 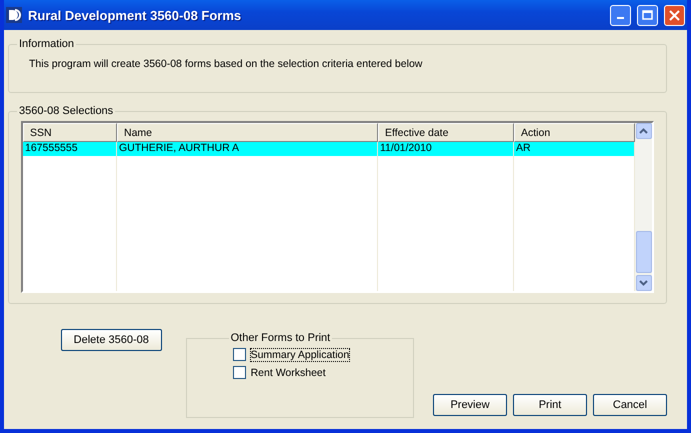 What do you see at coordinates (300, 354) in the screenshot?
I see `checkbox-label: Summary Application` at bounding box center [300, 354].